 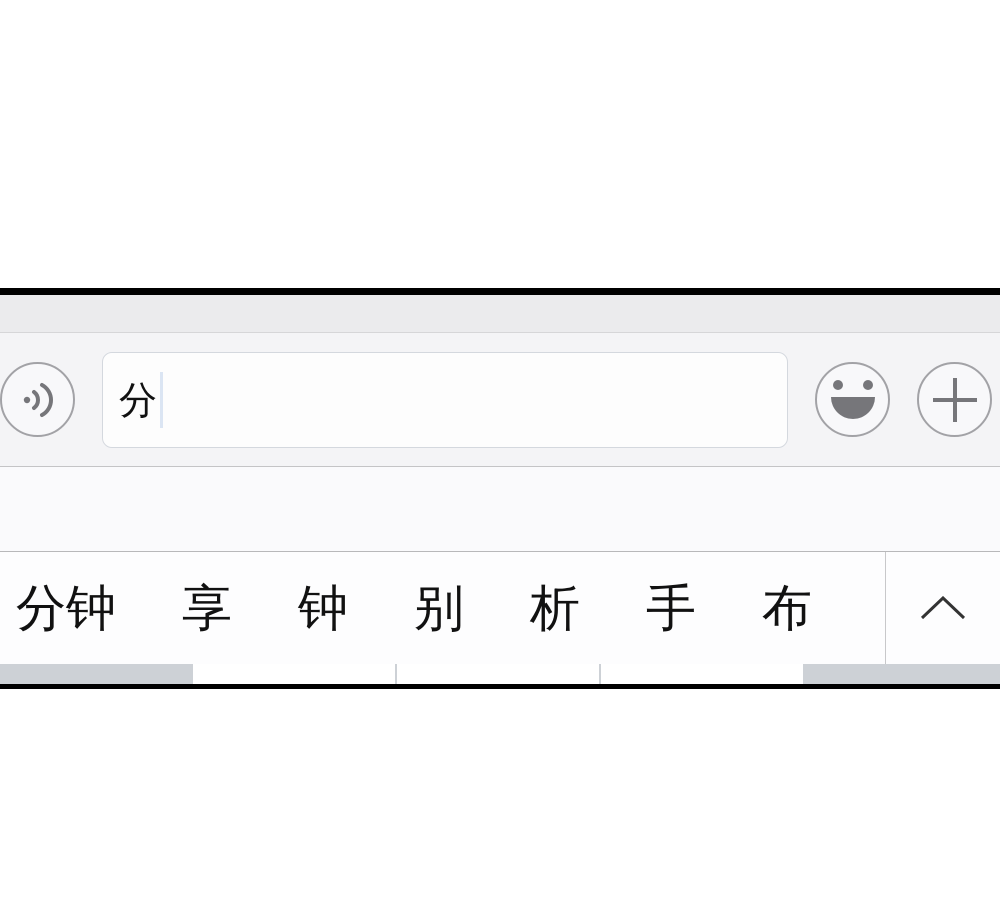 I want to click on candidate-word: 钟, so click(x=323, y=608).